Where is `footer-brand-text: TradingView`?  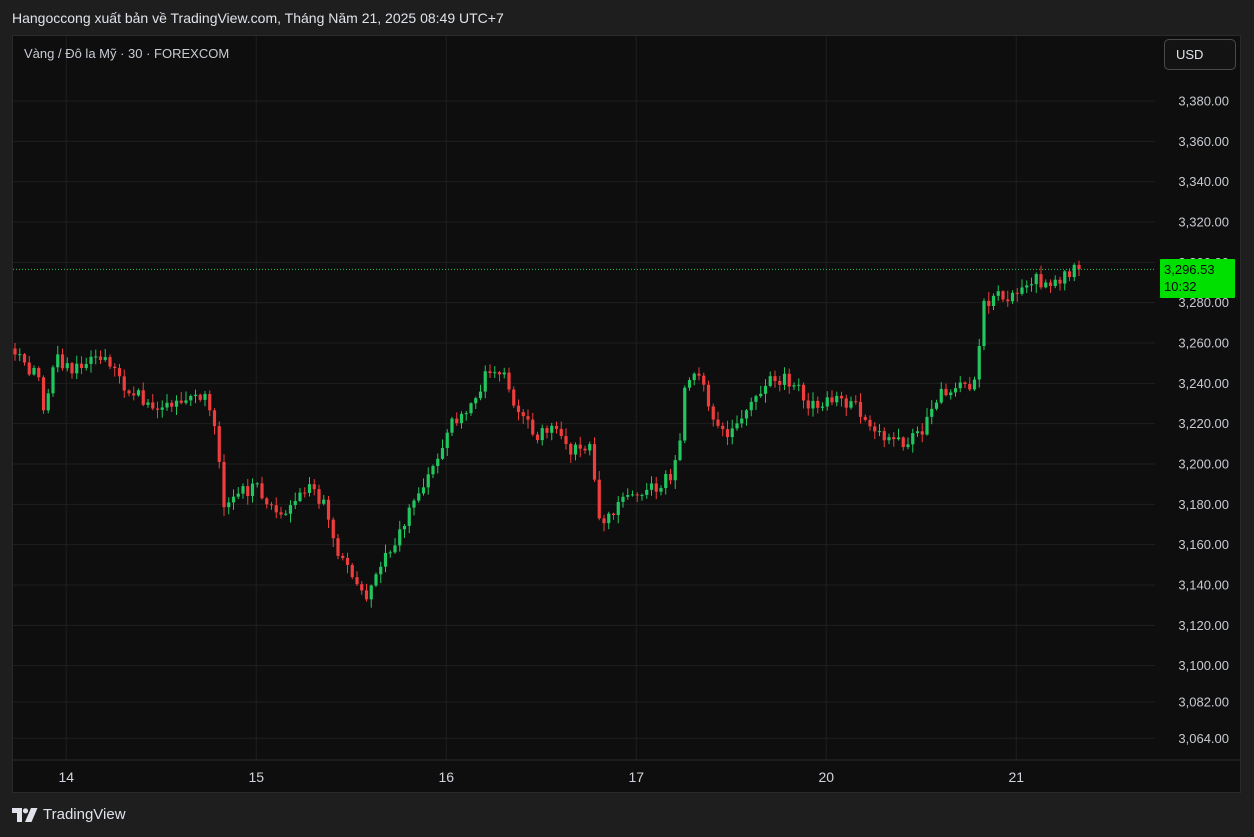 footer-brand-text: TradingView is located at coordinates (84, 814).